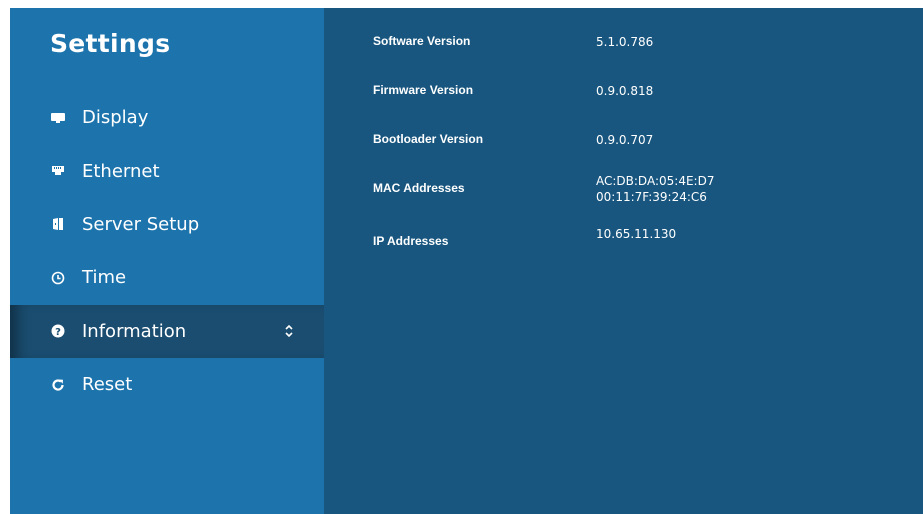 Image resolution: width=923 pixels, height=514 pixels. I want to click on page-title: Settings, so click(110, 43).